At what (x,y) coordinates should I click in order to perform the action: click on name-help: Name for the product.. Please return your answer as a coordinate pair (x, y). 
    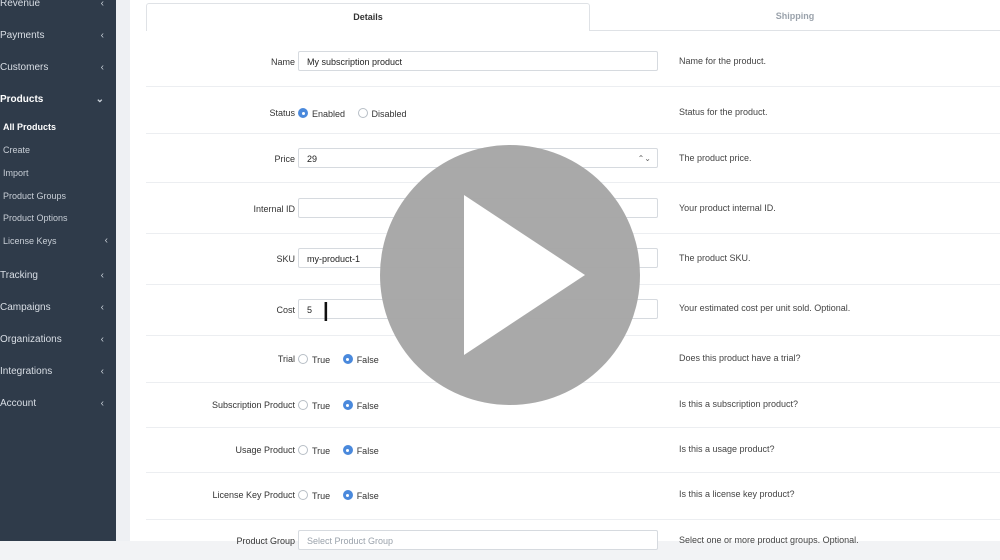
    Looking at the image, I should click on (723, 61).